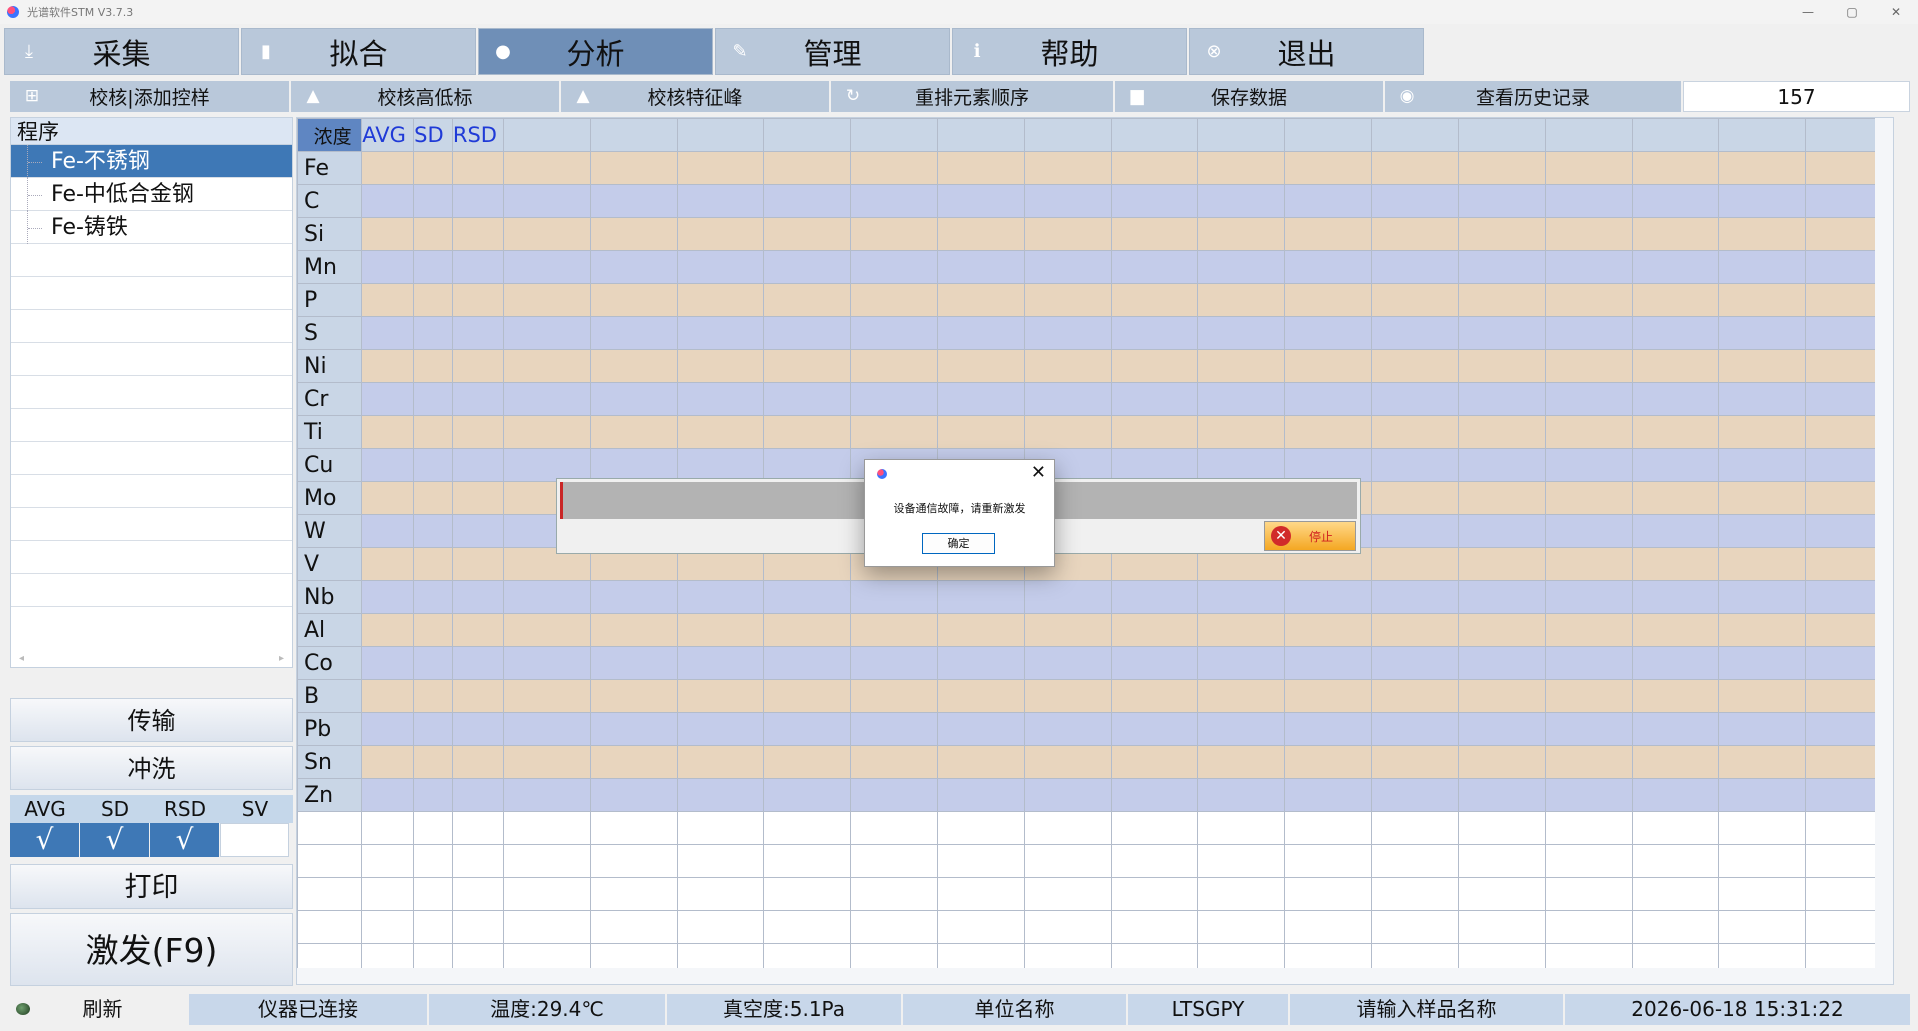 The height and width of the screenshot is (1031, 1918). What do you see at coordinates (97, 1009) in the screenshot?
I see `refresh-status: 刷新` at bounding box center [97, 1009].